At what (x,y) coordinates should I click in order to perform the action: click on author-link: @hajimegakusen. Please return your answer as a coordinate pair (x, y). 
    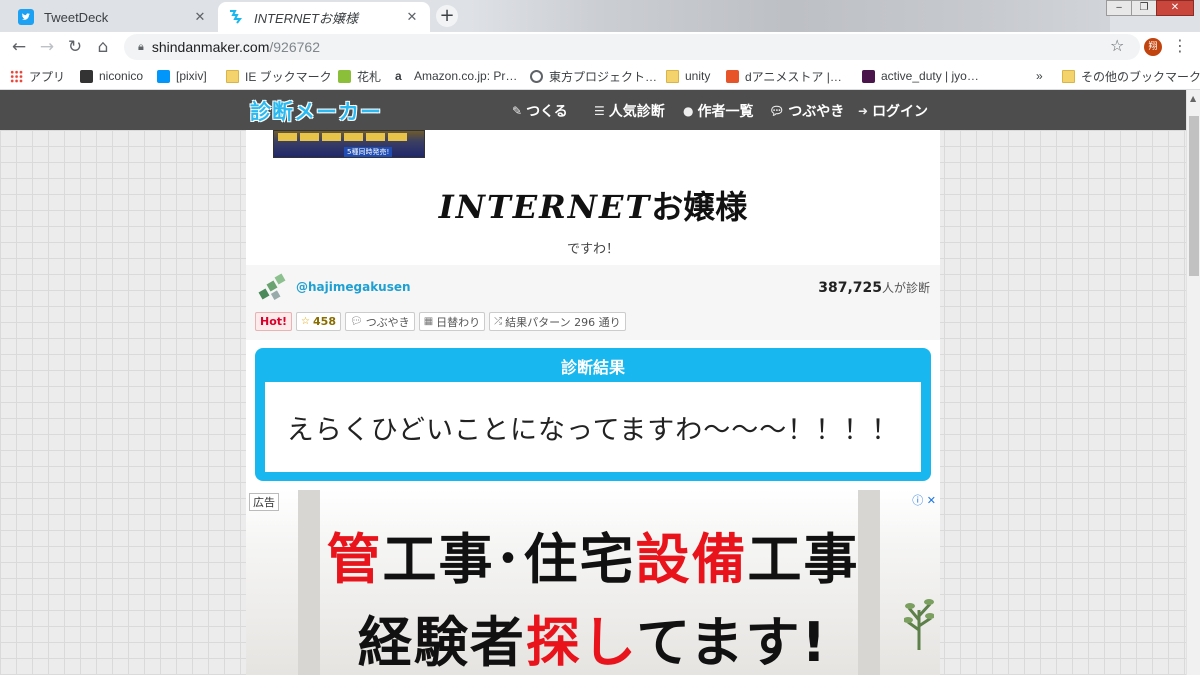
    Looking at the image, I should click on (353, 287).